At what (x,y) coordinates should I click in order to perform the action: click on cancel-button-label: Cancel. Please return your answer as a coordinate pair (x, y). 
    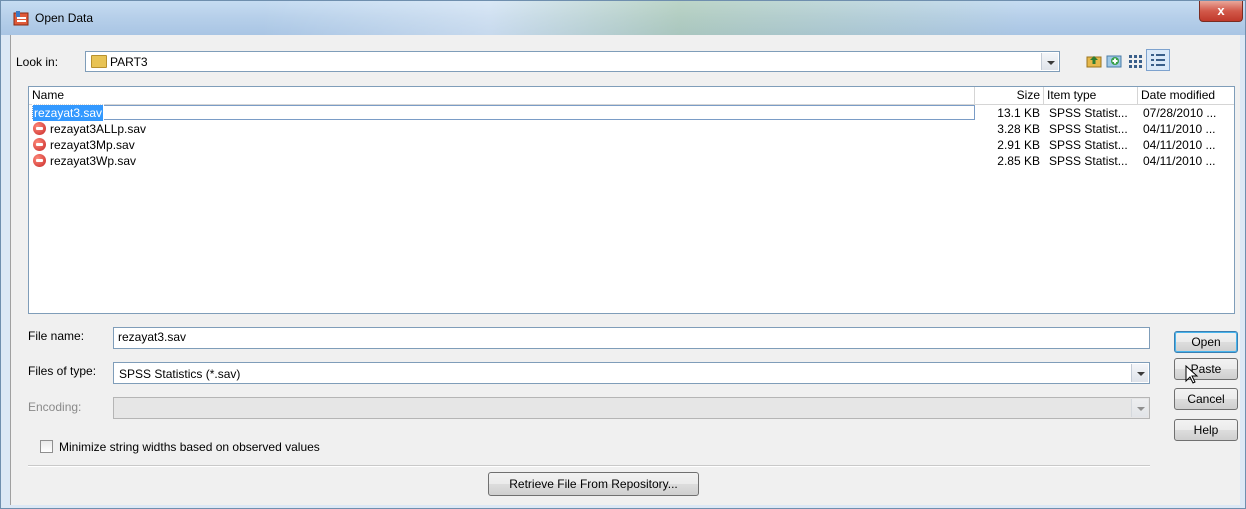
    Looking at the image, I should click on (1206, 399).